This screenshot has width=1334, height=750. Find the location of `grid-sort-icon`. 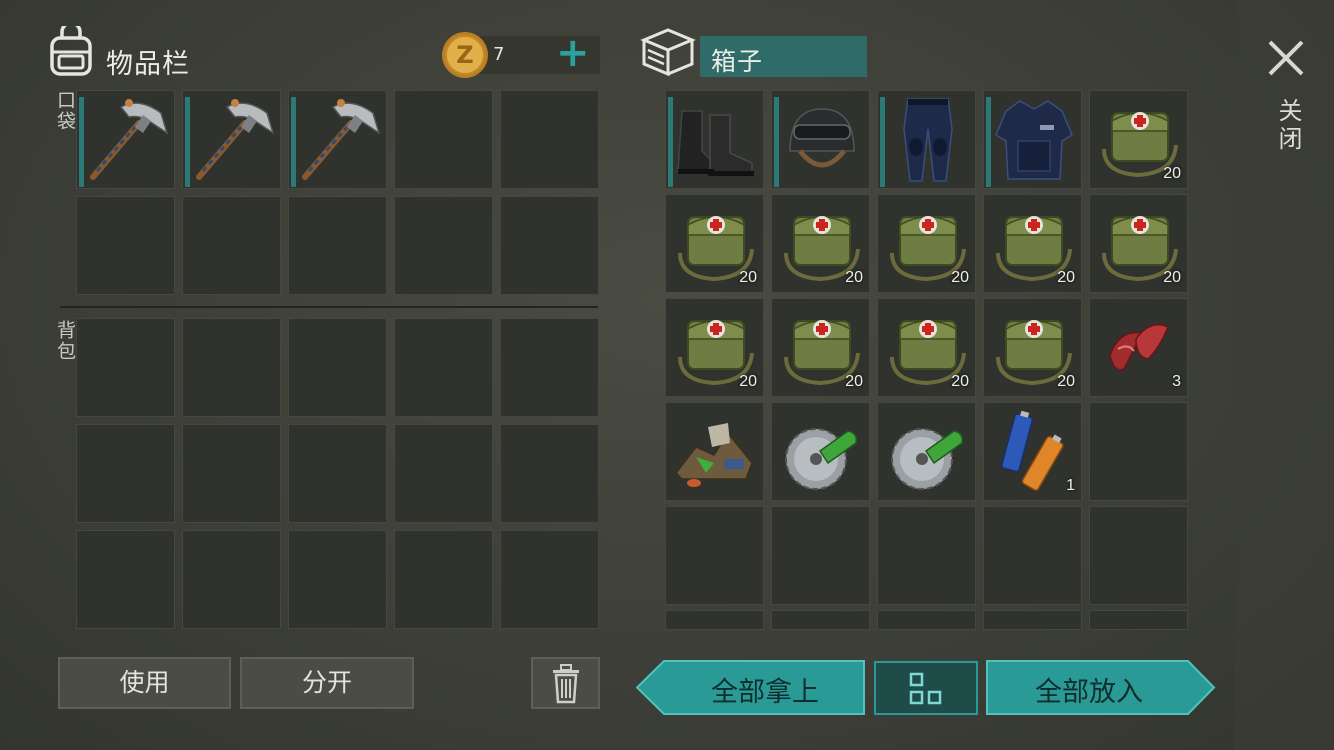

grid-sort-icon is located at coordinates (925, 688).